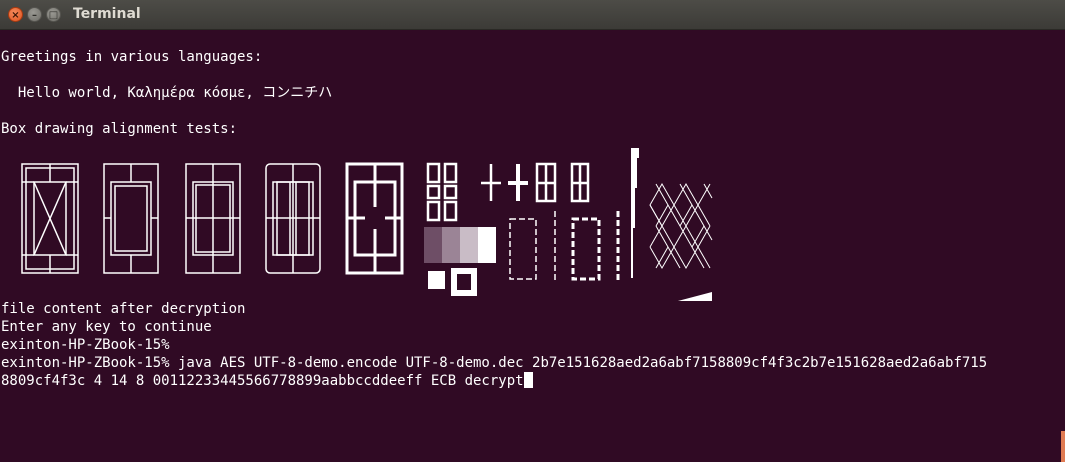 The height and width of the screenshot is (462, 1065). I want to click on terminal-line: Enter any key to continue, so click(106, 327).